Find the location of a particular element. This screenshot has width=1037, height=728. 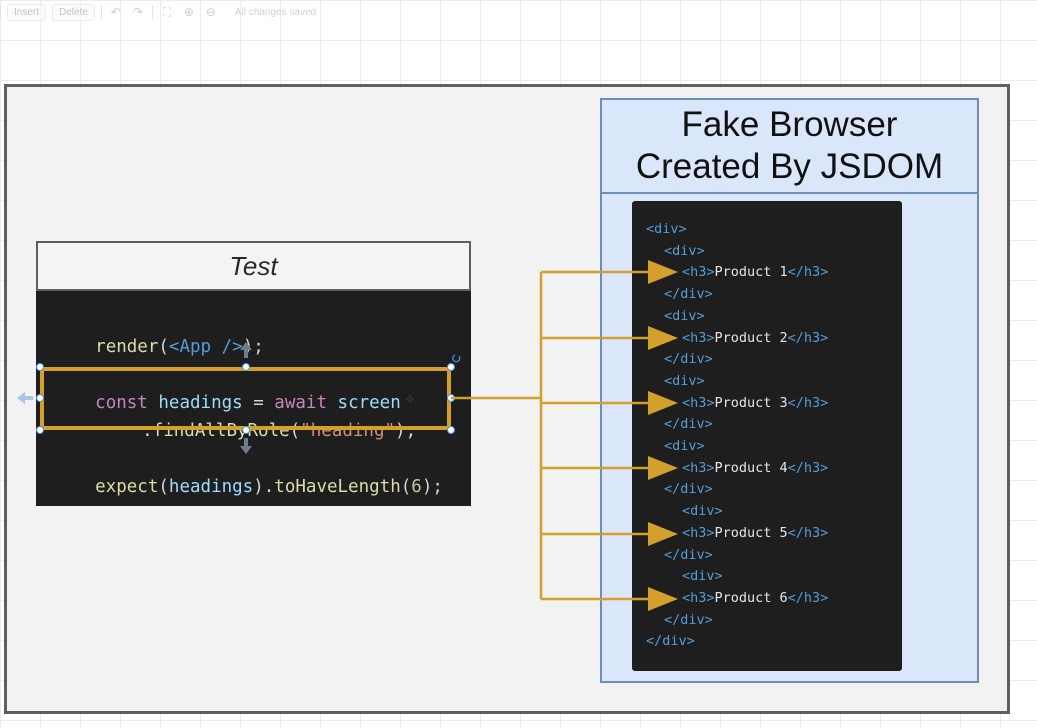

dom-heading-text: Product 4 is located at coordinates (751, 467).